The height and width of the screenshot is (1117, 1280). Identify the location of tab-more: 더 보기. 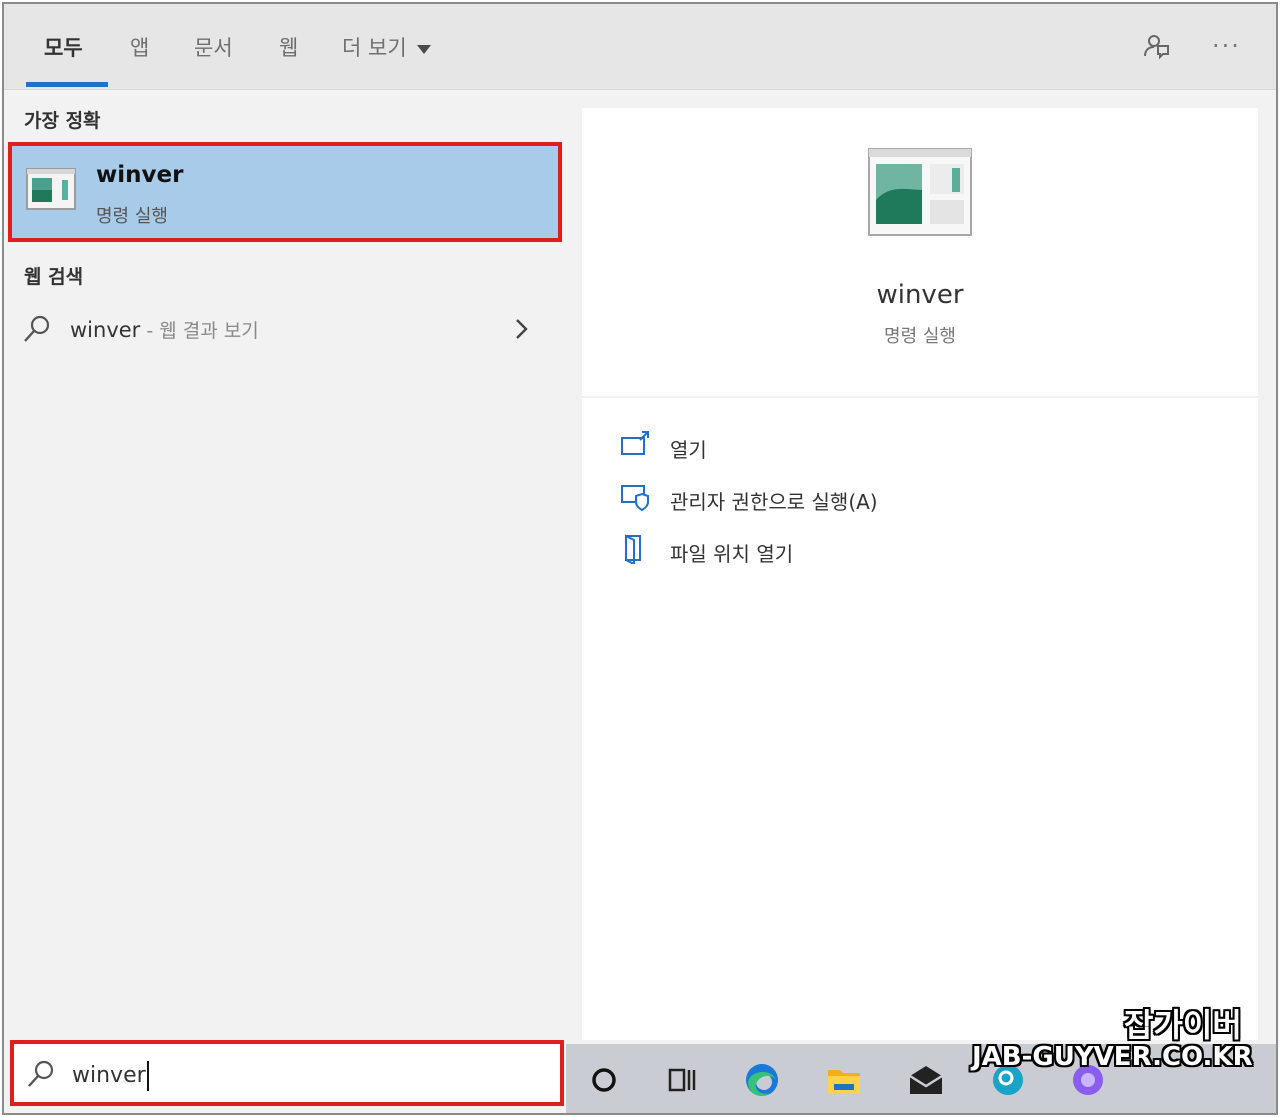
(386, 47).